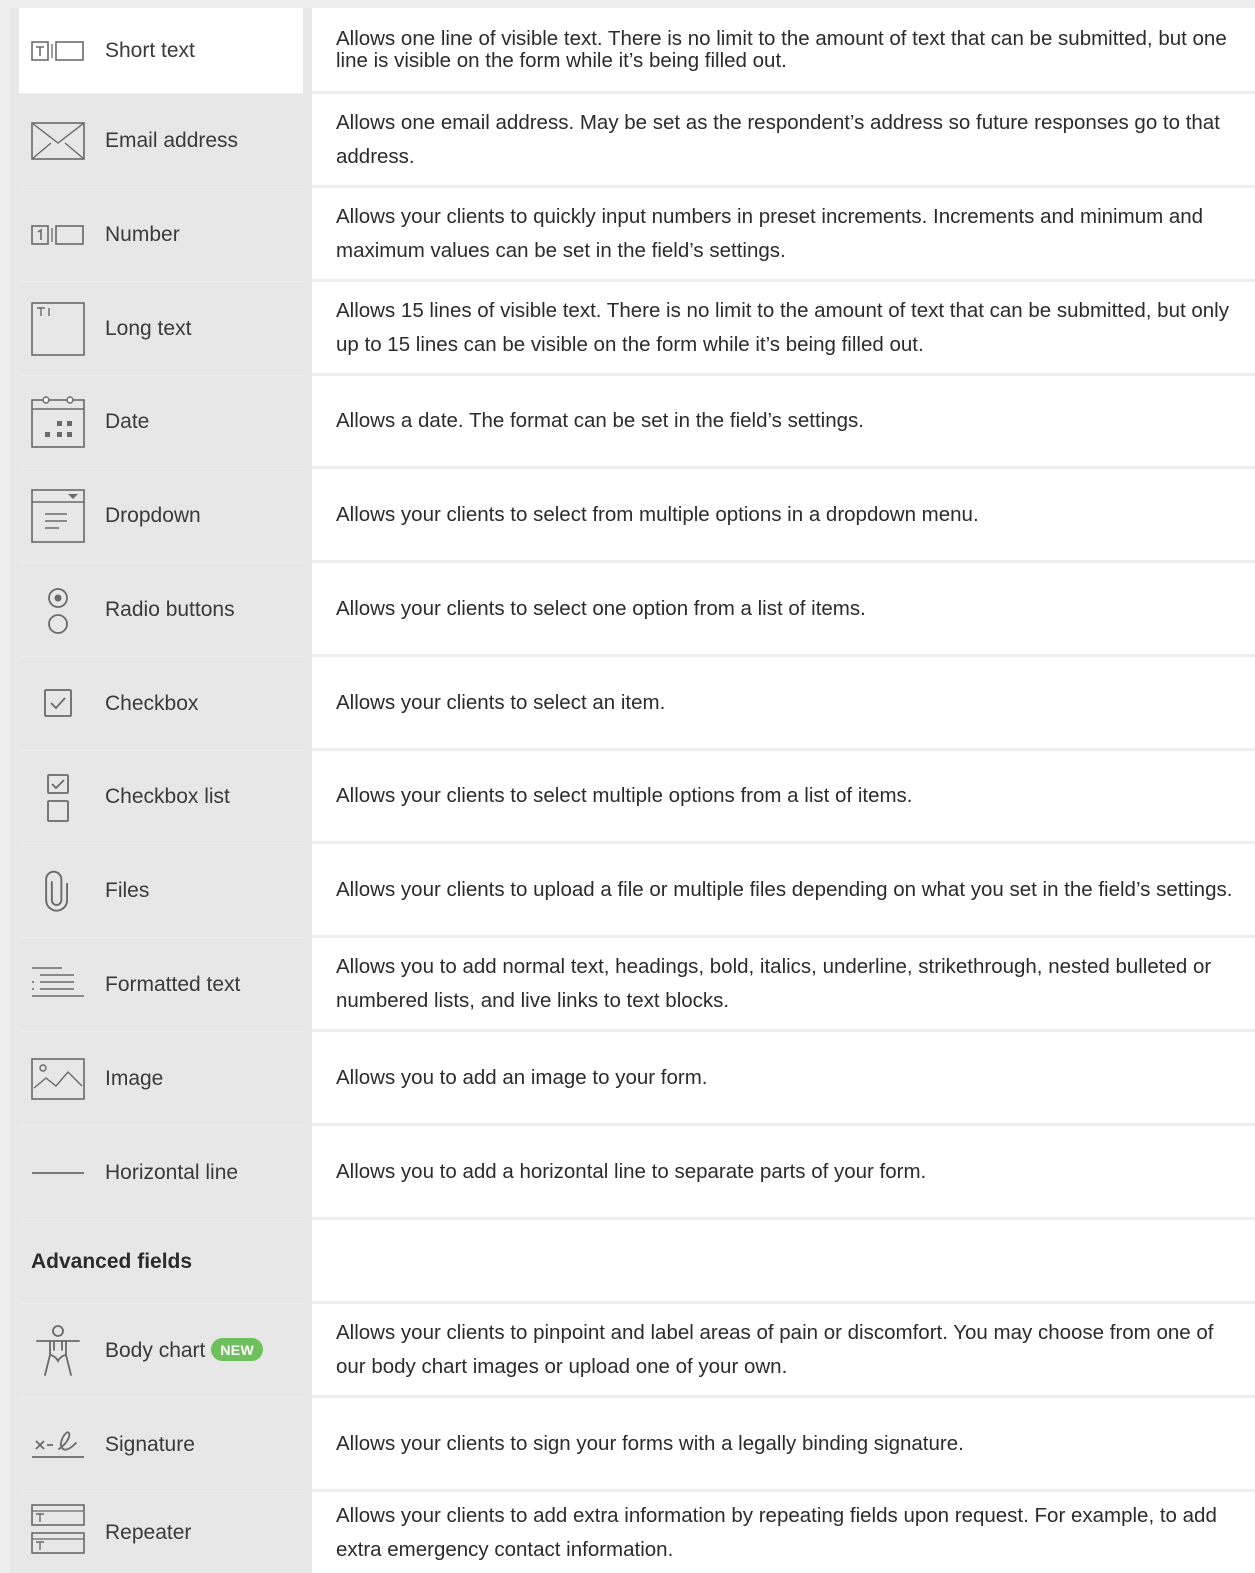  Describe the element at coordinates (58, 515) in the screenshot. I see `dropdown-icon` at that location.